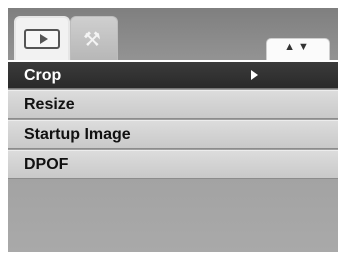 The image size is (345, 257). I want to click on play-icon, so click(42, 39).